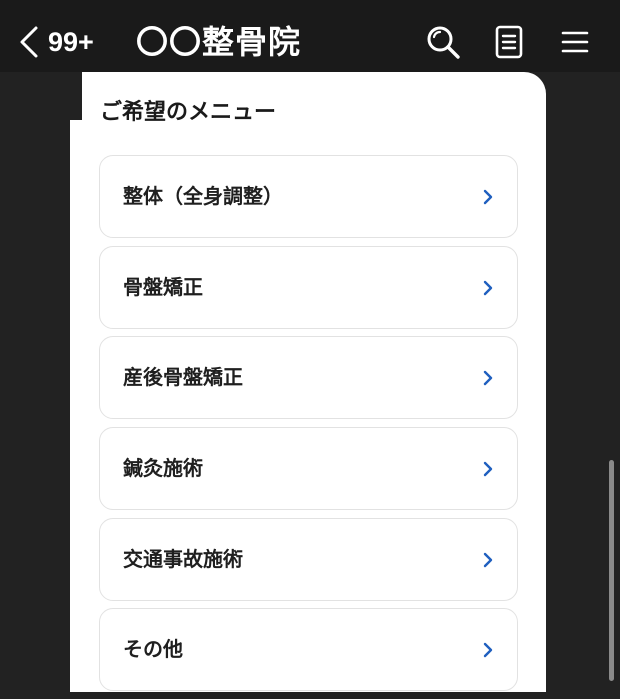 The image size is (620, 699). Describe the element at coordinates (153, 649) in the screenshot. I see `menu-item-label: その他` at that location.